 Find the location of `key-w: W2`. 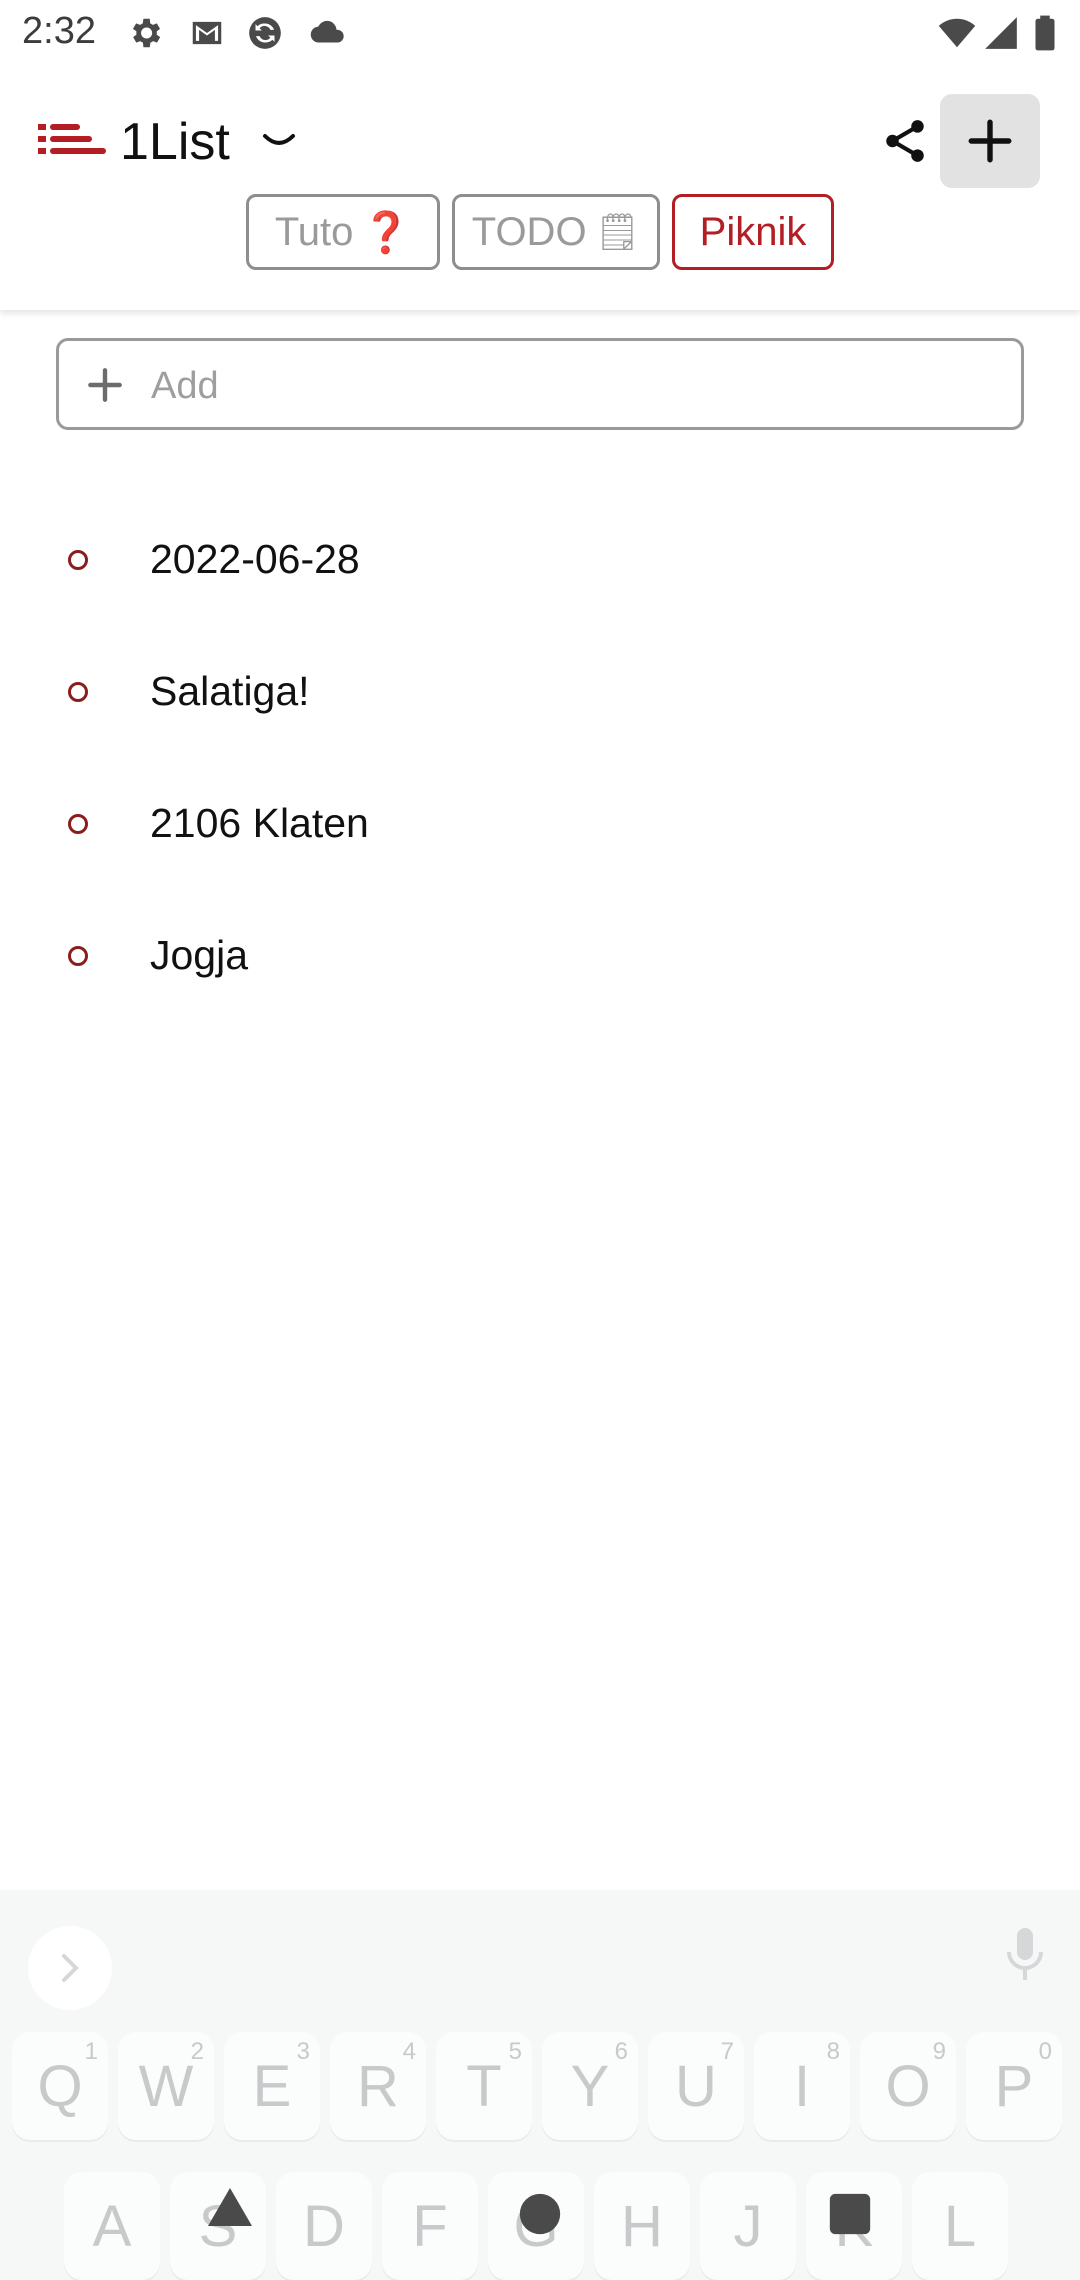

key-w: W2 is located at coordinates (166, 2086).